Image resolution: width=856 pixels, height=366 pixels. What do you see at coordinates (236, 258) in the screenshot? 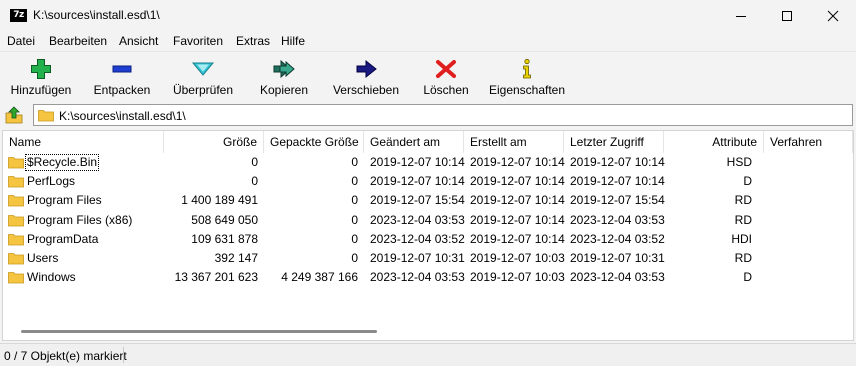
I see `cell-size: 392 147` at bounding box center [236, 258].